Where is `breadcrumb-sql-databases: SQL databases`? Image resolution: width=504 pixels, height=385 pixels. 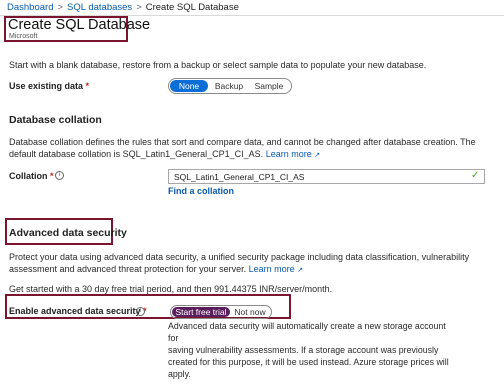
breadcrumb-sql-databases: SQL databases is located at coordinates (99, 7).